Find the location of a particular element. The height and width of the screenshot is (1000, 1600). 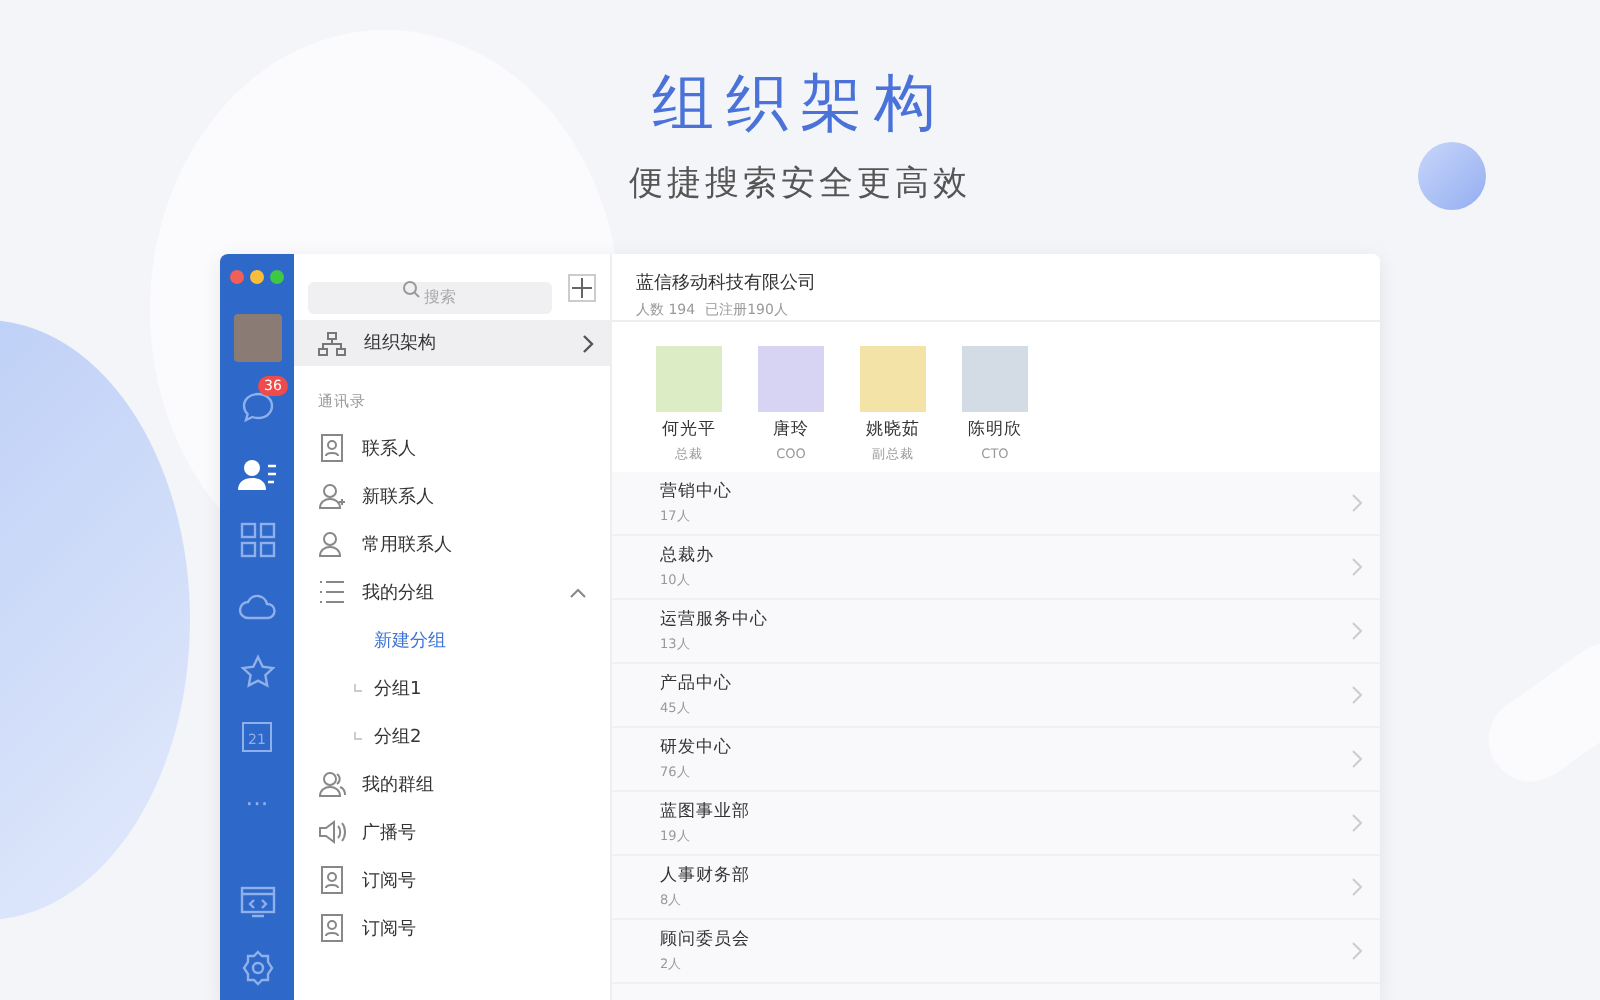

cloud-icon is located at coordinates (257, 605).